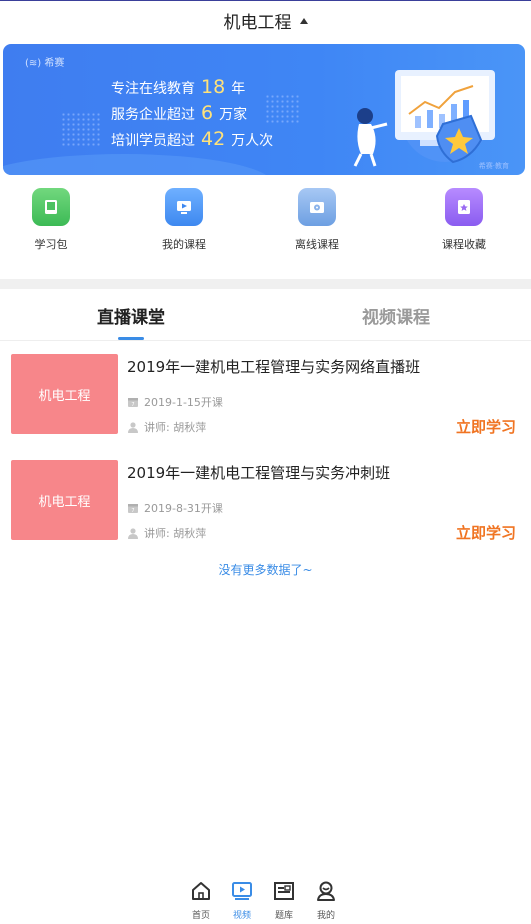  What do you see at coordinates (265, 570) in the screenshot?
I see `no-more-data-text: 没有更多数据了~` at bounding box center [265, 570].